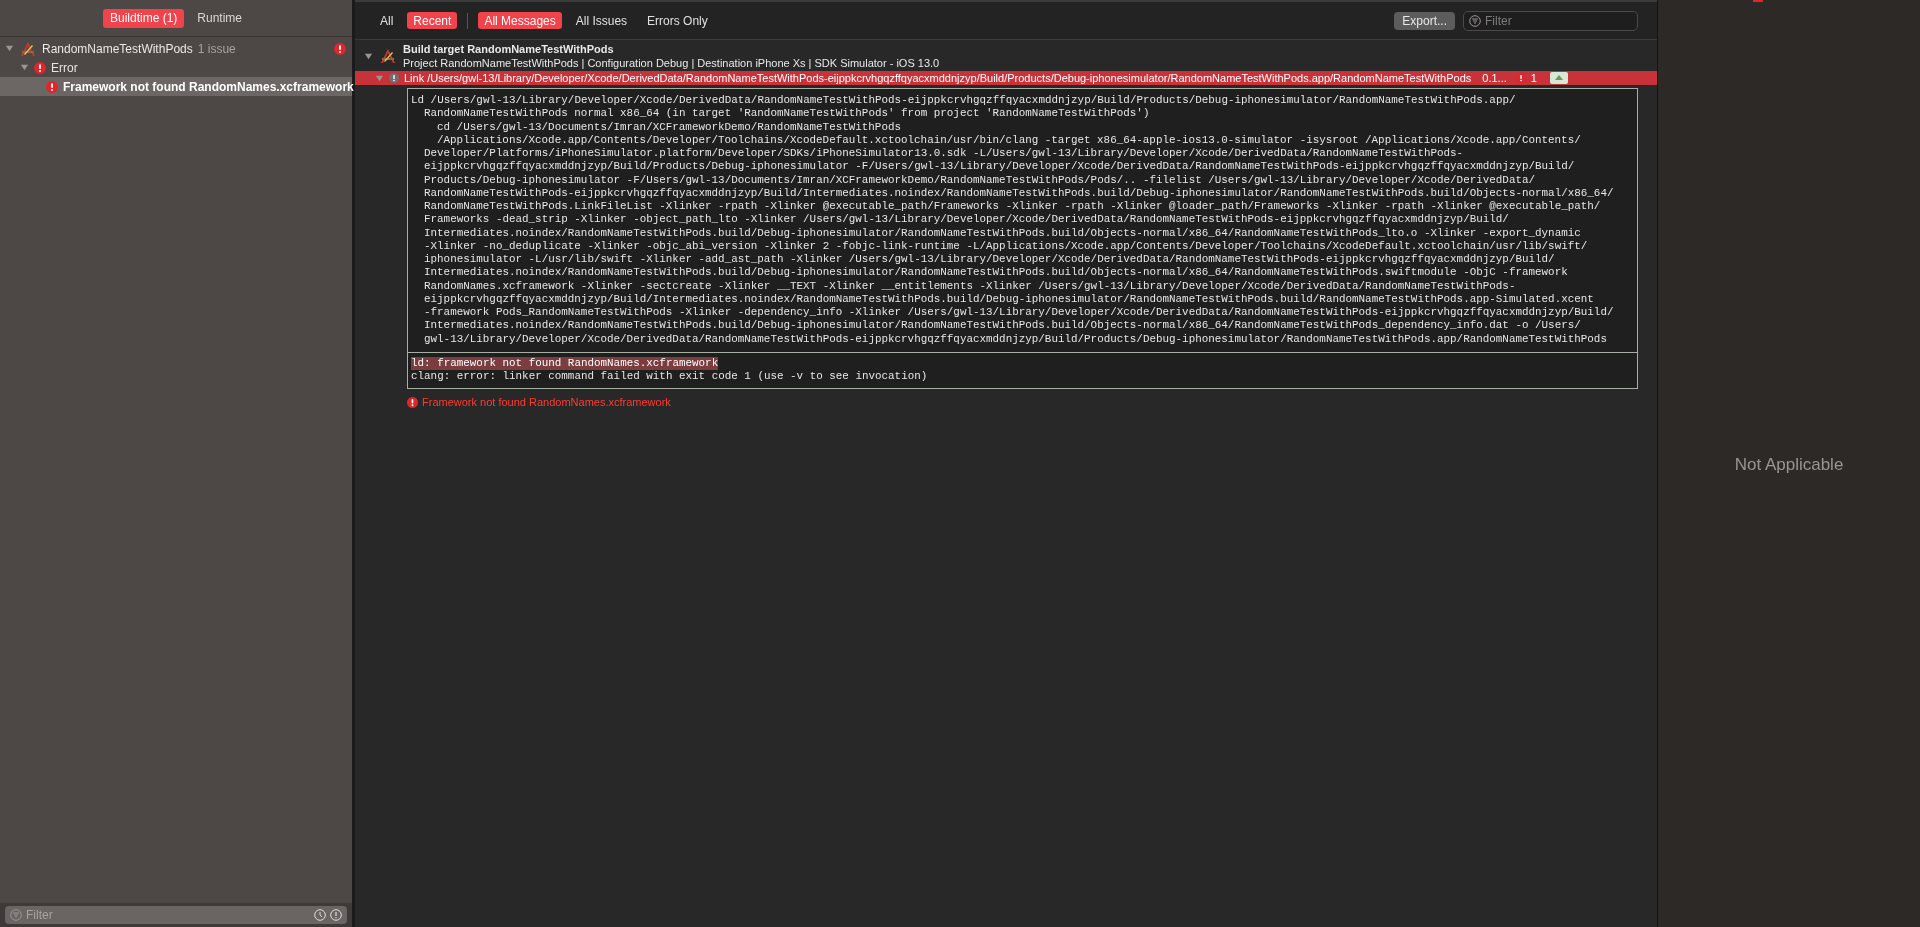  What do you see at coordinates (64, 68) in the screenshot?
I see `issue-label: Error` at bounding box center [64, 68].